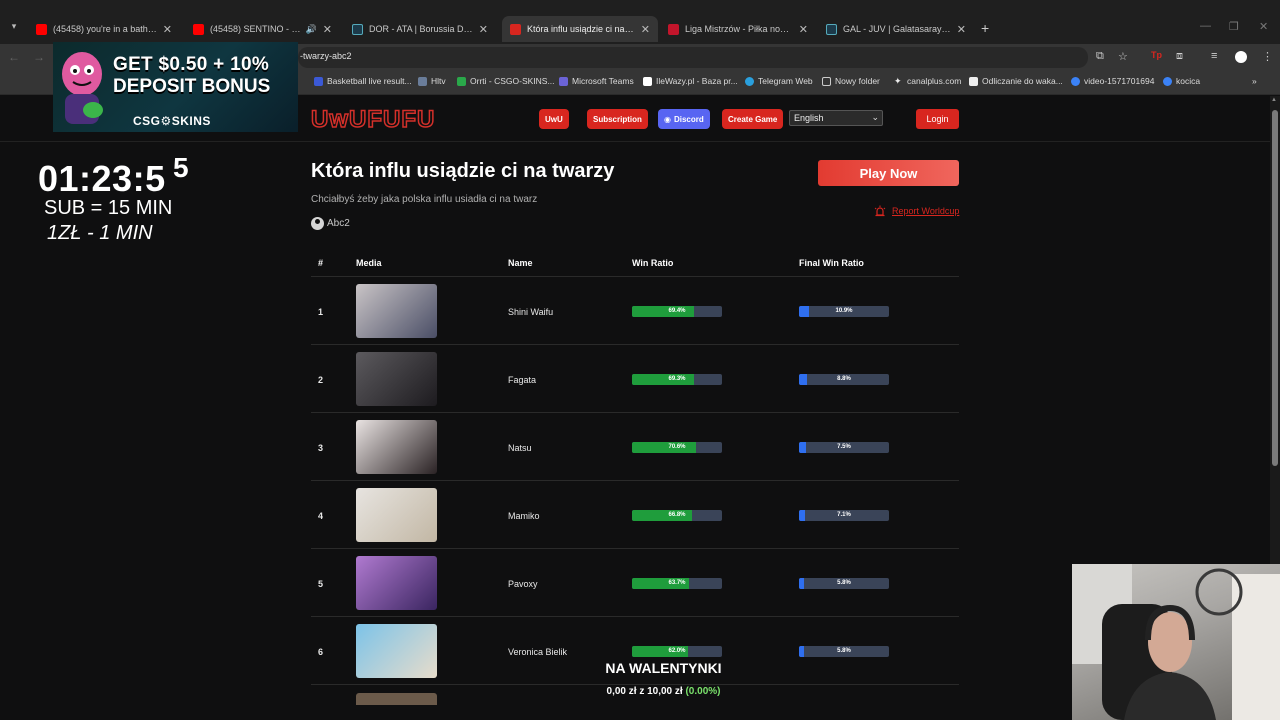 This screenshot has width=1280, height=720. What do you see at coordinates (663, 681) in the screenshot?
I see `donation-goal-widget: NA WALENTYNKI 0,00 zł z 10,00 zł (0.00%)` at bounding box center [663, 681].